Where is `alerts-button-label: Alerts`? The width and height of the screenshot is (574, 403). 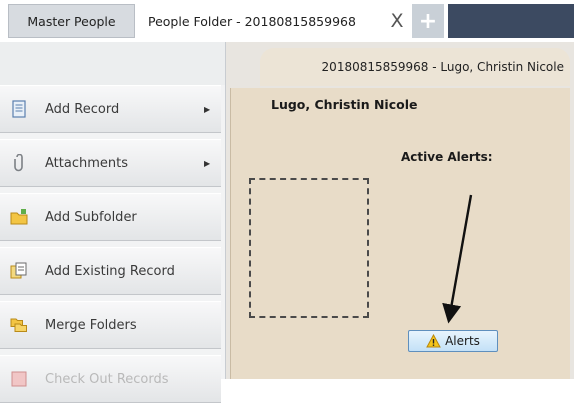
alerts-button-label: Alerts is located at coordinates (462, 341).